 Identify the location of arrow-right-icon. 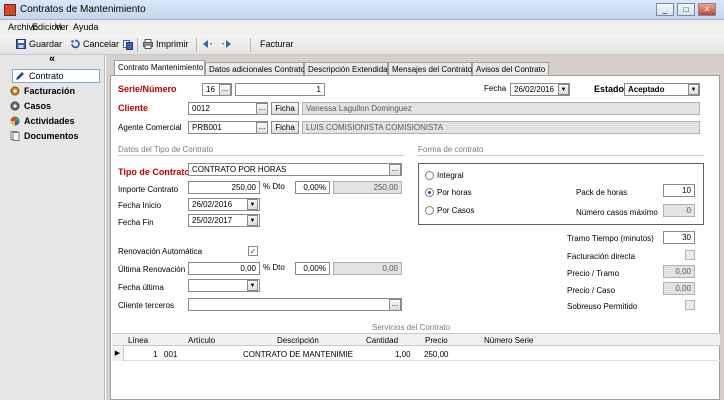
(226, 44).